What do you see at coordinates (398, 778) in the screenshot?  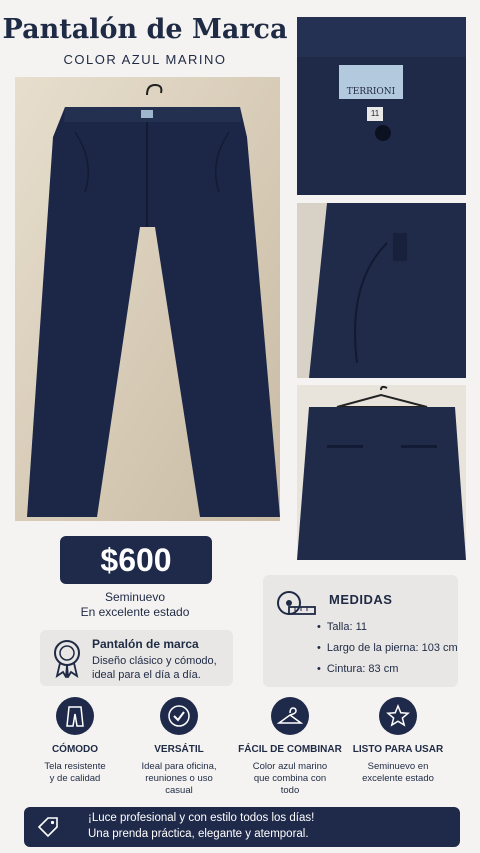 I see `feature-text: excelente estado` at bounding box center [398, 778].